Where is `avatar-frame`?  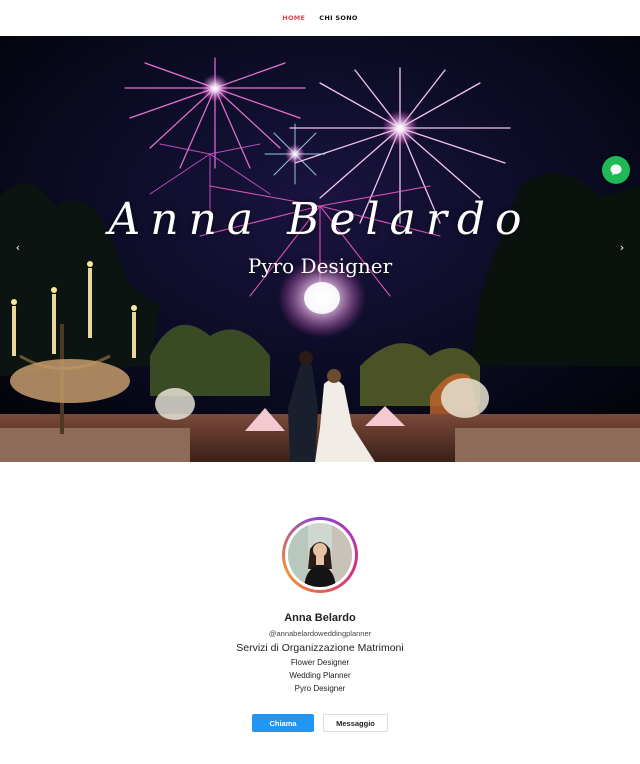 avatar-frame is located at coordinates (320, 555).